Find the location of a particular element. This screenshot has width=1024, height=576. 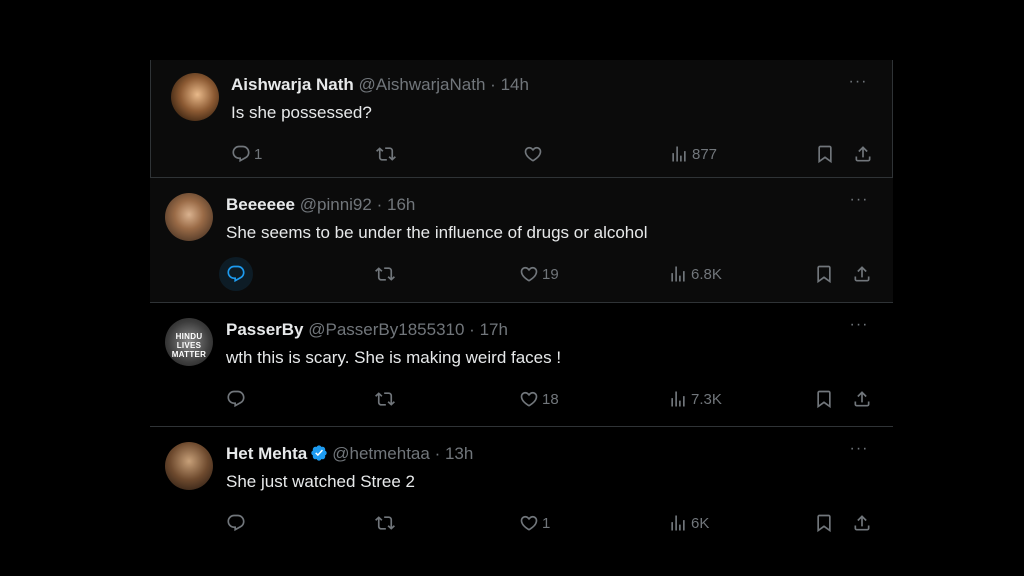

display-name: PasserBy is located at coordinates (265, 329).